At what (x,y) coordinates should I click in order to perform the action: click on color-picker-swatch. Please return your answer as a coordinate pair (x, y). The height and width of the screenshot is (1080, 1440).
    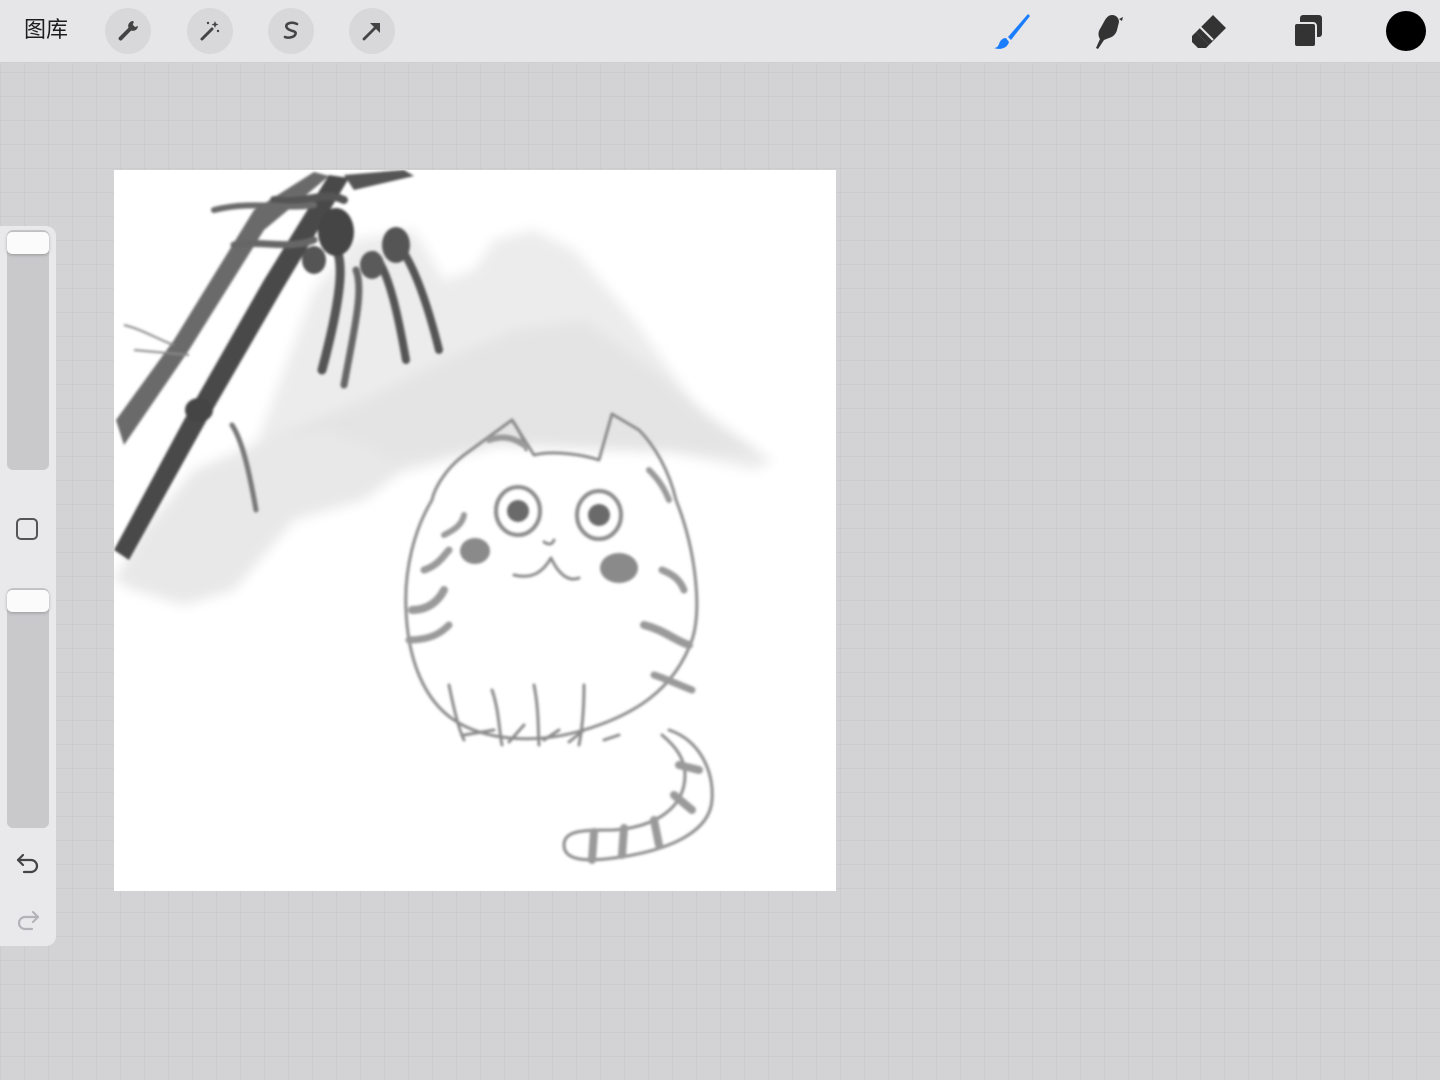
    Looking at the image, I should click on (1406, 31).